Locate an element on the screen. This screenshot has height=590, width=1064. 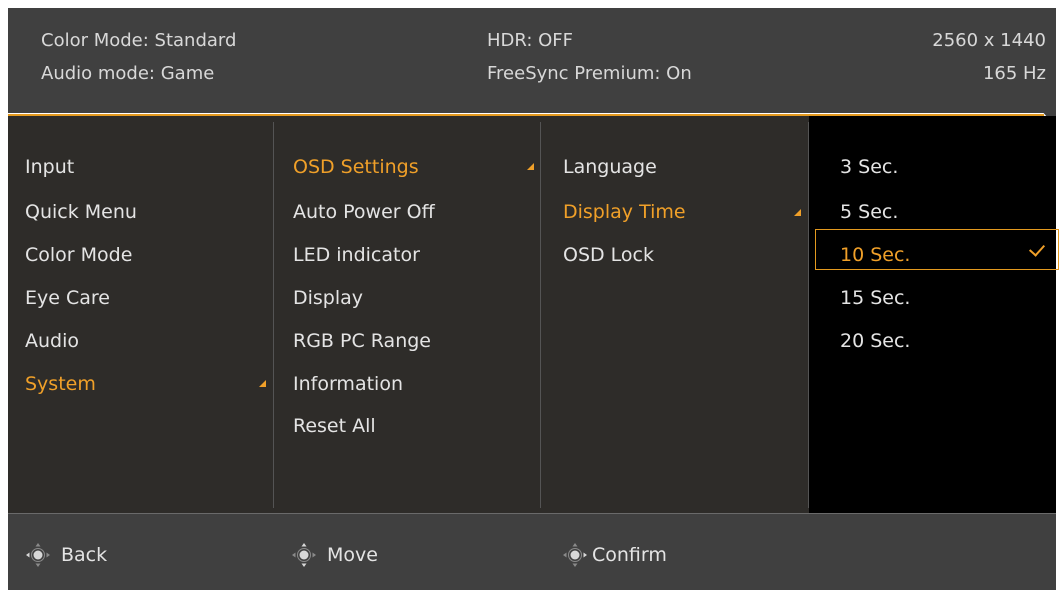
submenu-item-osd-settings: OSD Settings is located at coordinates (356, 167).